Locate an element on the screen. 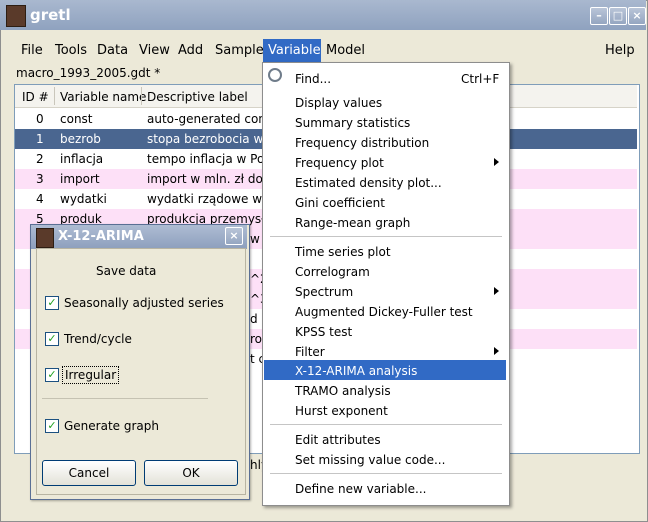 This screenshot has height=522, width=648. row-id: 4 is located at coordinates (40, 199).